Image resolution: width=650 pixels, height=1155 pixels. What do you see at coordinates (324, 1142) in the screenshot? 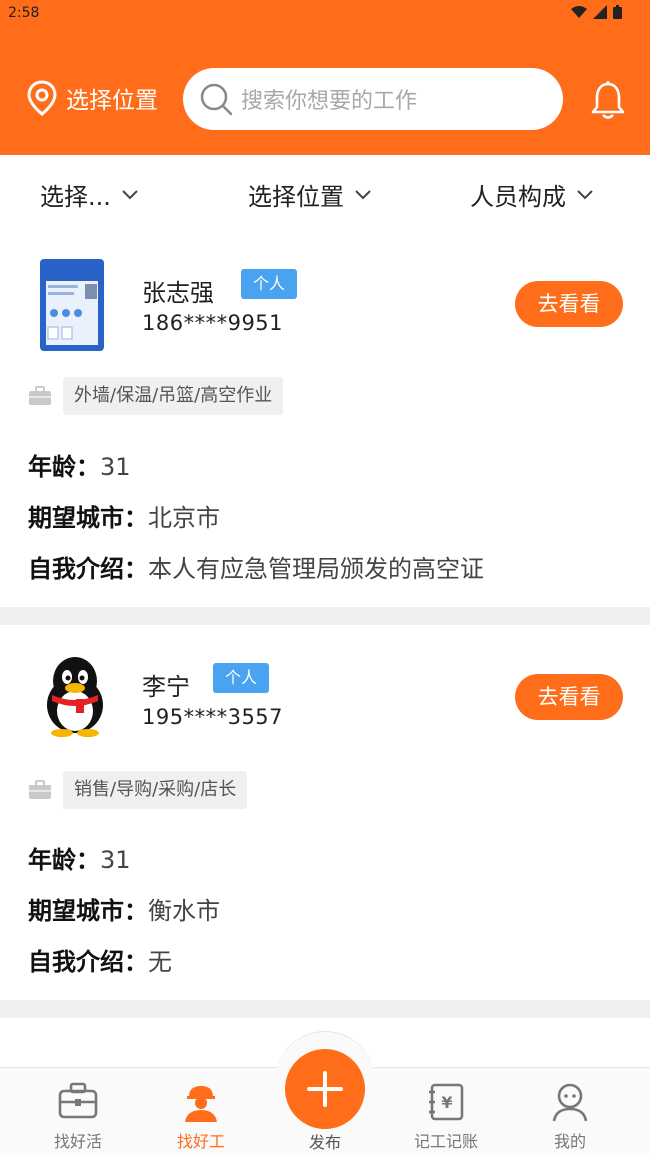
I see `publish-label: 发布` at bounding box center [324, 1142].